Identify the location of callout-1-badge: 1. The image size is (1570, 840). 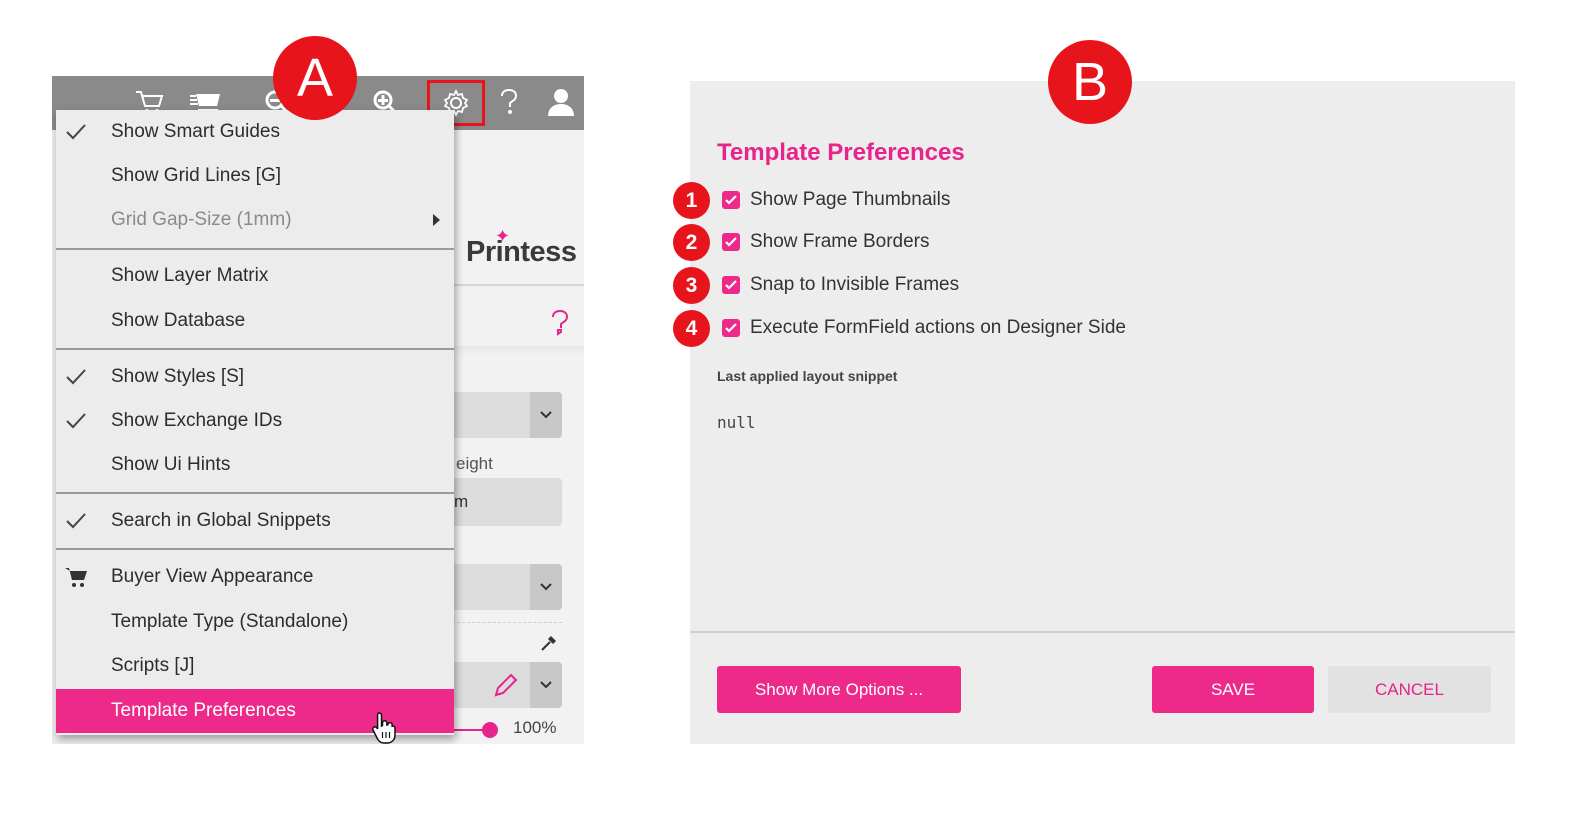
(691, 200).